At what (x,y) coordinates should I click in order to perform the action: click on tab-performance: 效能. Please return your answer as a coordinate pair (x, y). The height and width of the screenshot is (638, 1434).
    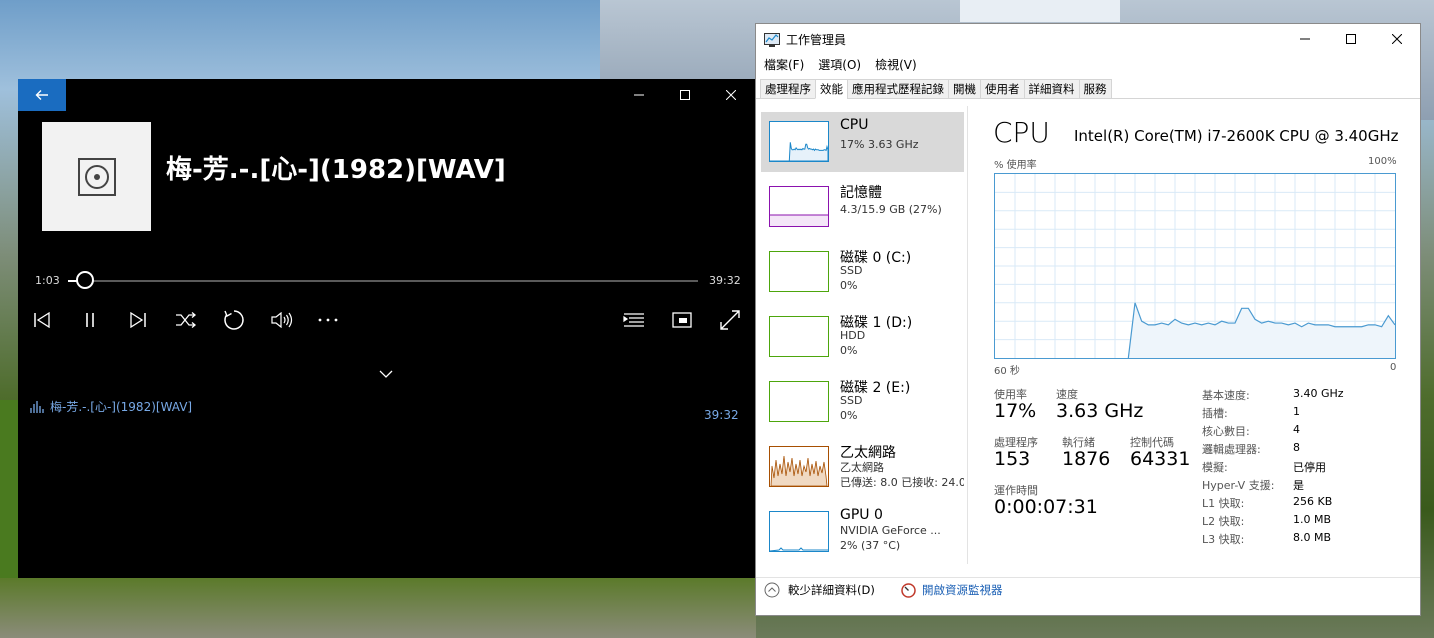
    Looking at the image, I should click on (831, 89).